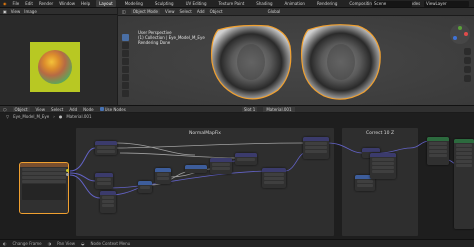 The height and width of the screenshot is (247, 474). What do you see at coordinates (274, 11) in the screenshot?
I see `transform-orientation: Global` at bounding box center [274, 11].